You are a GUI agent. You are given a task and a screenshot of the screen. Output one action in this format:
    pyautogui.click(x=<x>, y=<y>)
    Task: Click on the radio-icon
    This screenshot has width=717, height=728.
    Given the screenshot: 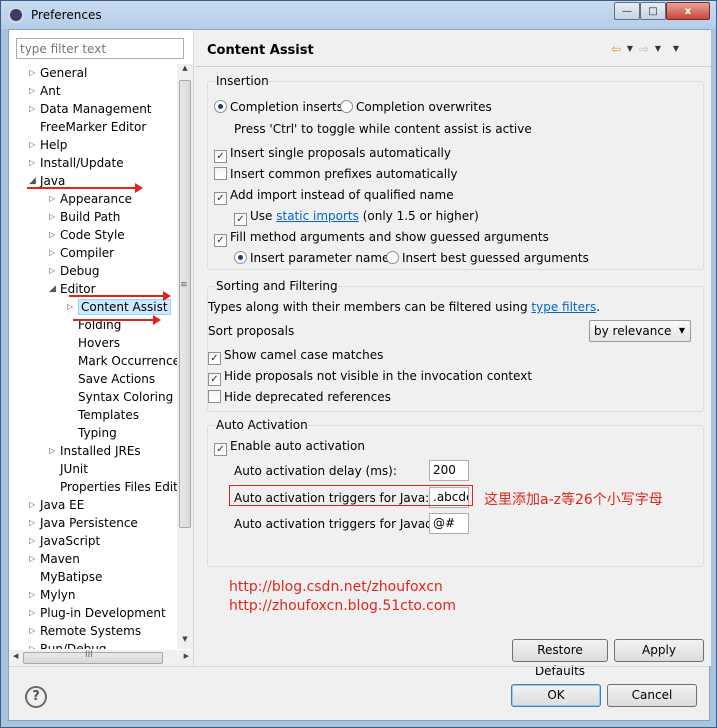 What is the action you would take?
    pyautogui.click(x=346, y=106)
    